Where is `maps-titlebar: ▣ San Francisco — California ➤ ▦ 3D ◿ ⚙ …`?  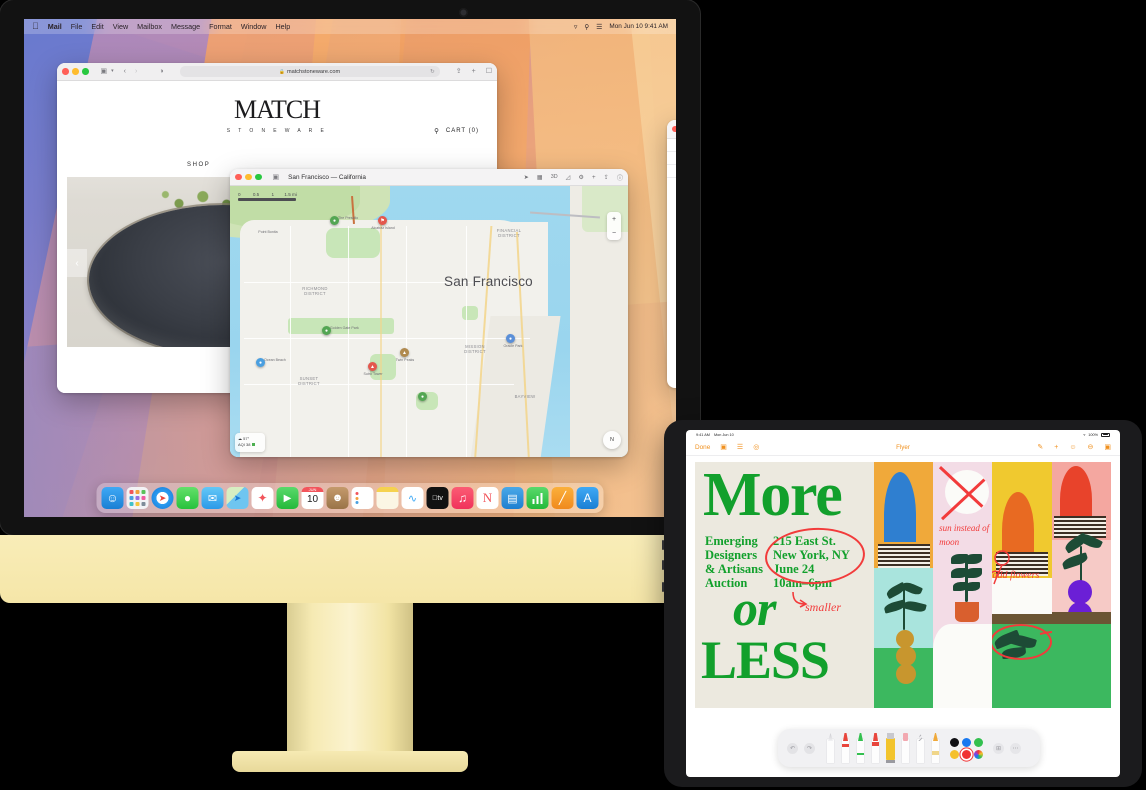 maps-titlebar: ▣ San Francisco — California ➤ ▦ 3D ◿ ⚙ … is located at coordinates (429, 177).